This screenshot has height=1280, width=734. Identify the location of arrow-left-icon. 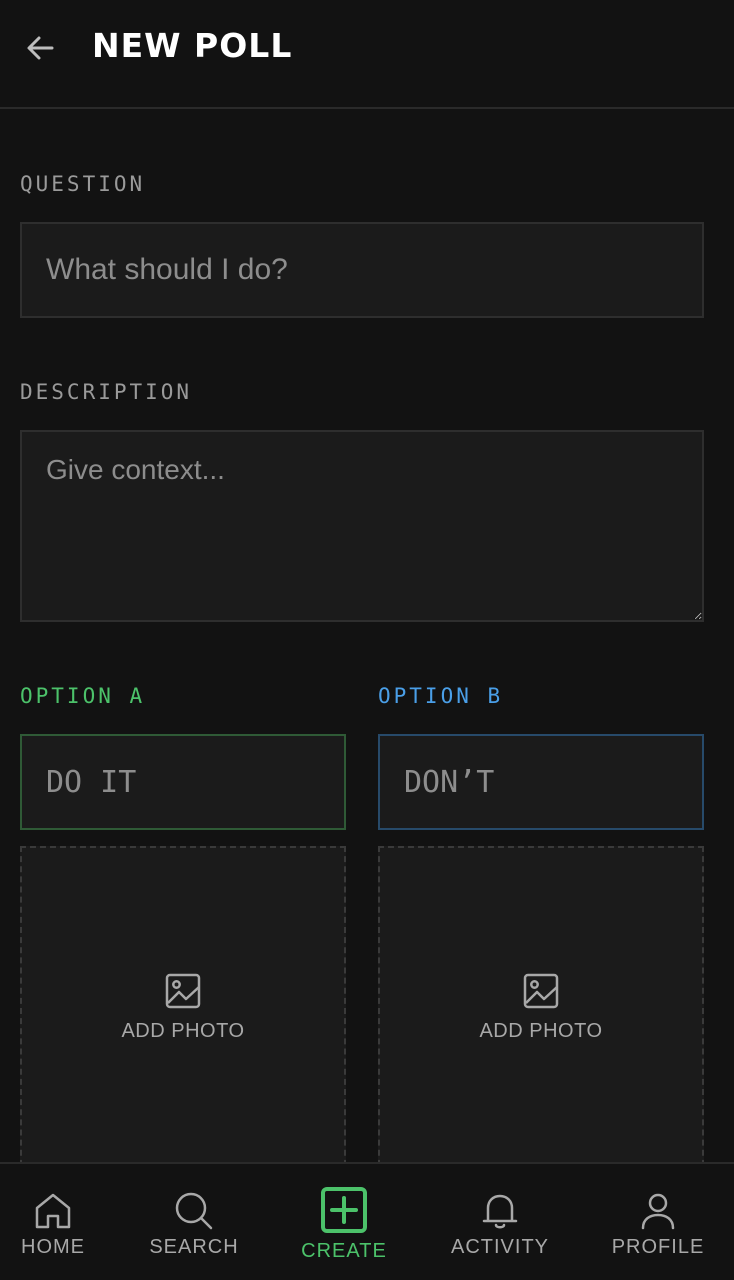
(40, 48).